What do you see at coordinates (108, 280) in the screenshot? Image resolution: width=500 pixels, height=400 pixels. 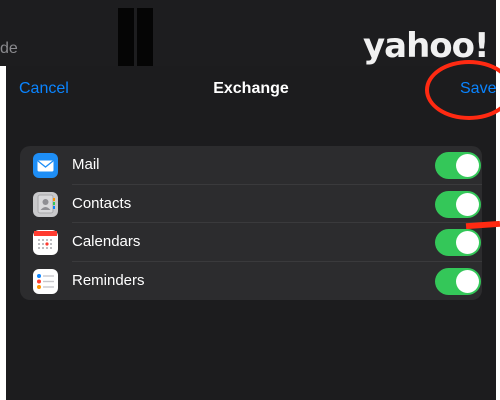 I see `reminders-label: Reminders` at bounding box center [108, 280].